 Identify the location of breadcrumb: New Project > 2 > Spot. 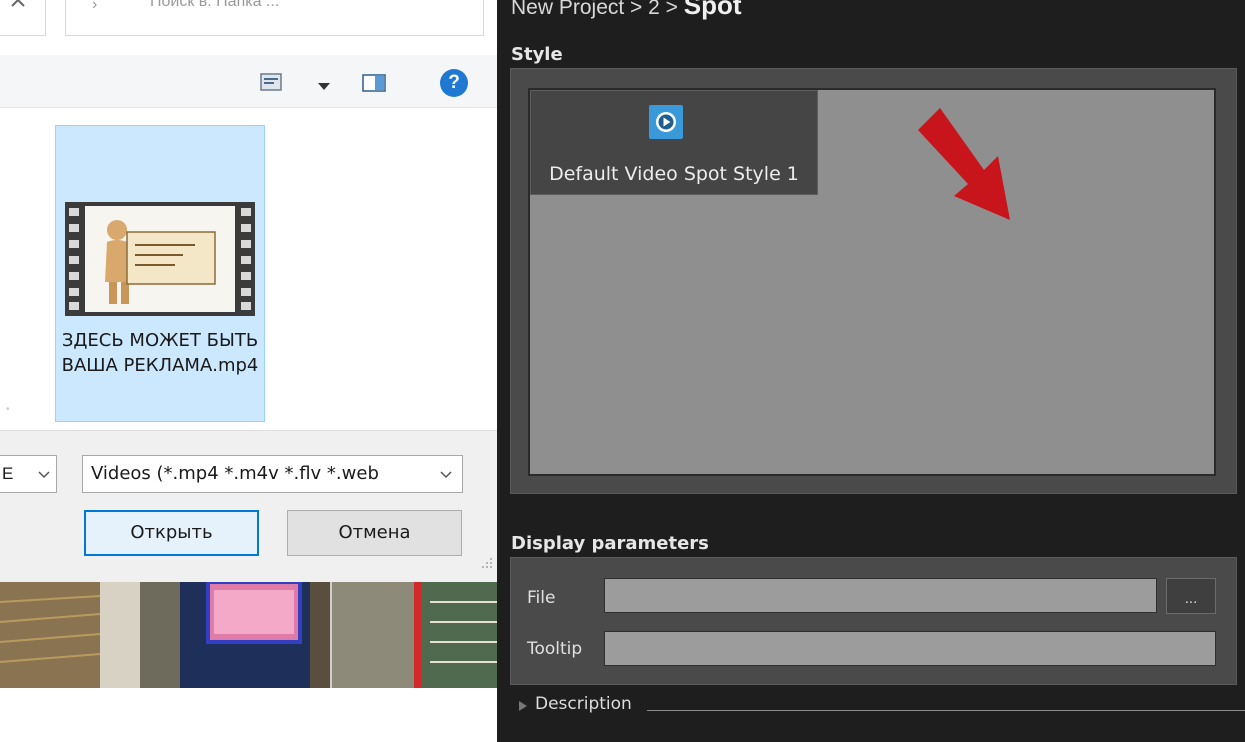
(626, 11).